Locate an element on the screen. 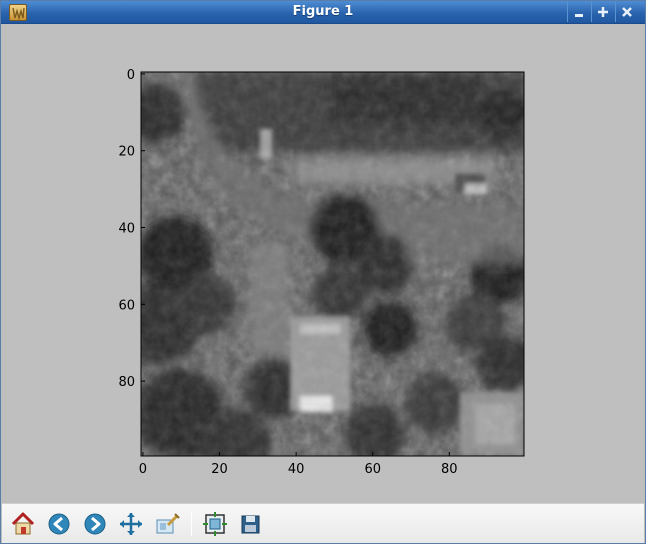 This screenshot has height=544, width=646. zoom-button is located at coordinates (167, 524).